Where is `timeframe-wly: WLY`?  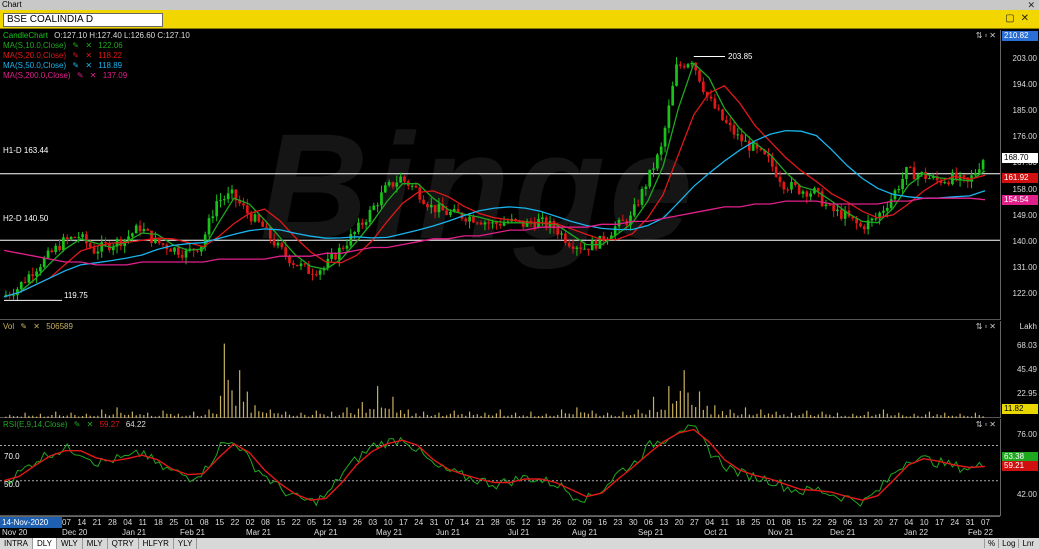
timeframe-wly: WLY is located at coordinates (70, 543).